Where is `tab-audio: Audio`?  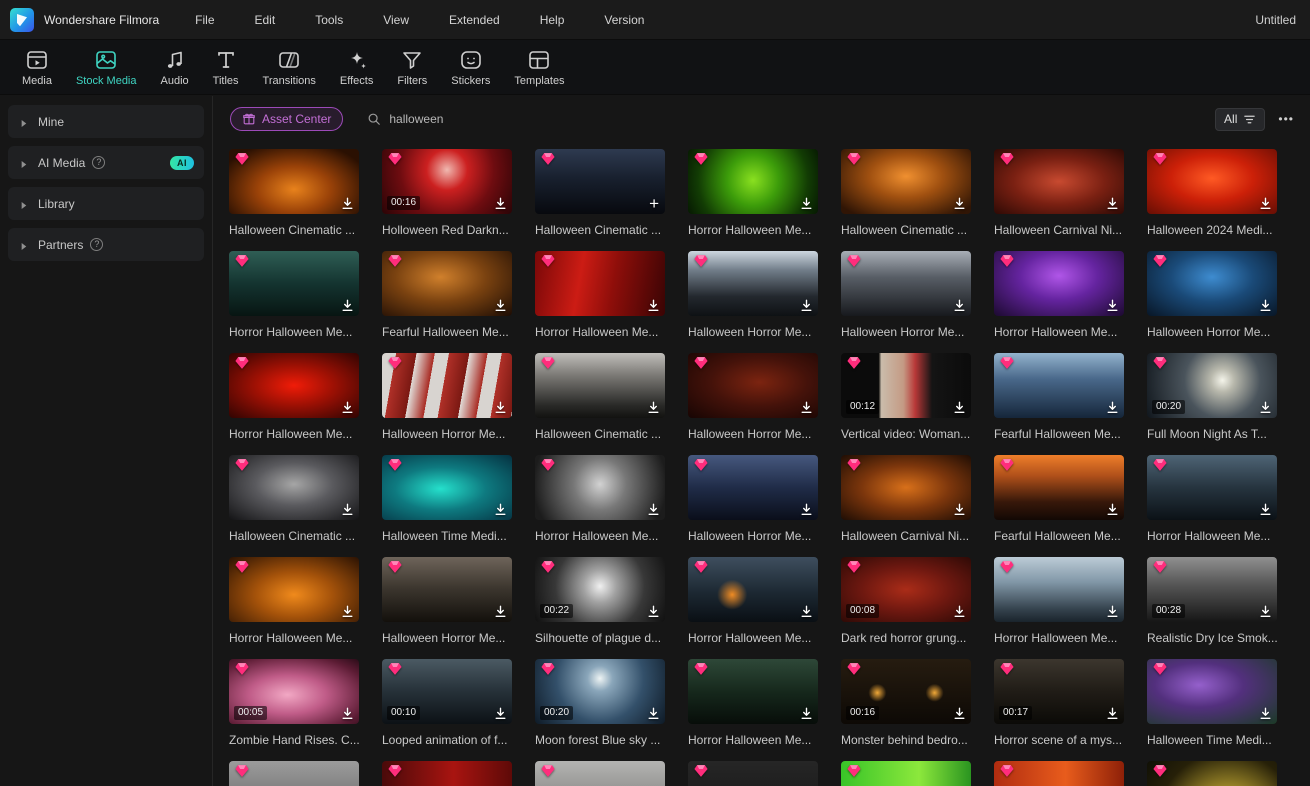
tab-audio: Audio is located at coordinates (175, 67).